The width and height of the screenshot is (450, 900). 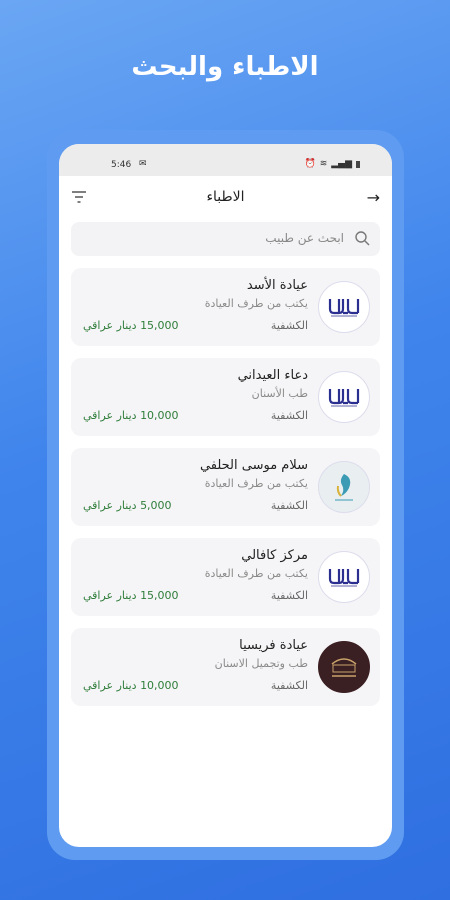 What do you see at coordinates (261, 663) in the screenshot?
I see `doctor-subtitle: طب وتجميل الاسنان` at bounding box center [261, 663].